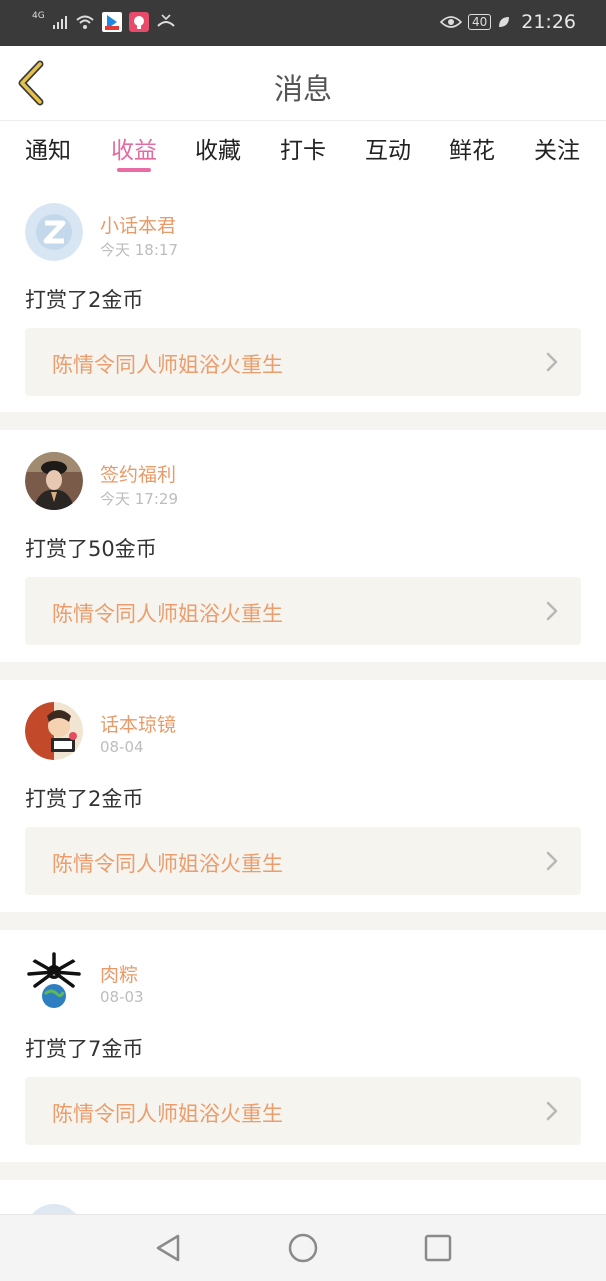 This screenshot has height=1281, width=606. I want to click on tab-earnings: 收益, so click(134, 148).